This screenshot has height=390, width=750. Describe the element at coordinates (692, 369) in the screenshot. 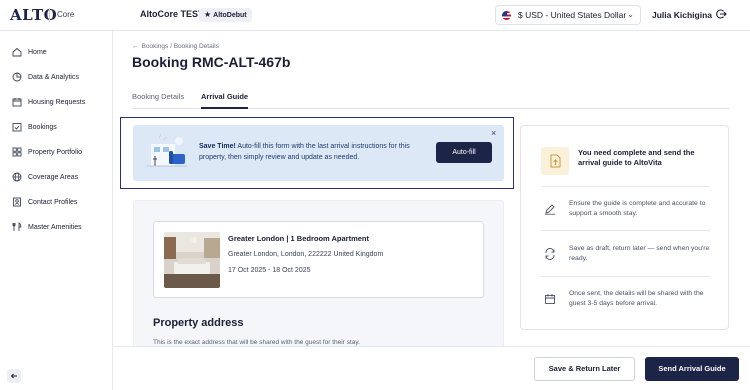

I see `send-arrival-guide-button: Send Arrival Guide` at that location.